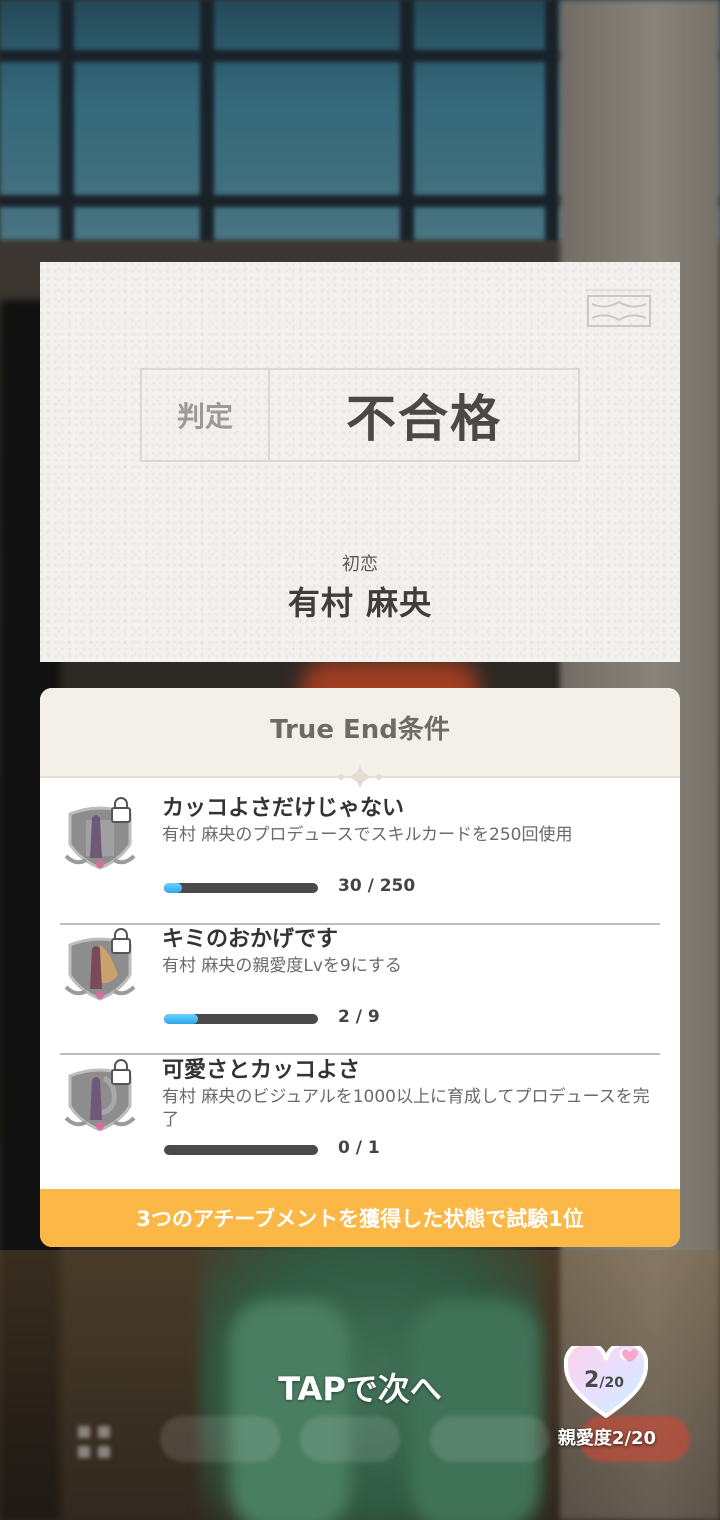 The image size is (720, 1520). Describe the element at coordinates (607, 1398) in the screenshot. I see `affection-indicator: 2/20 親愛度2/20` at that location.